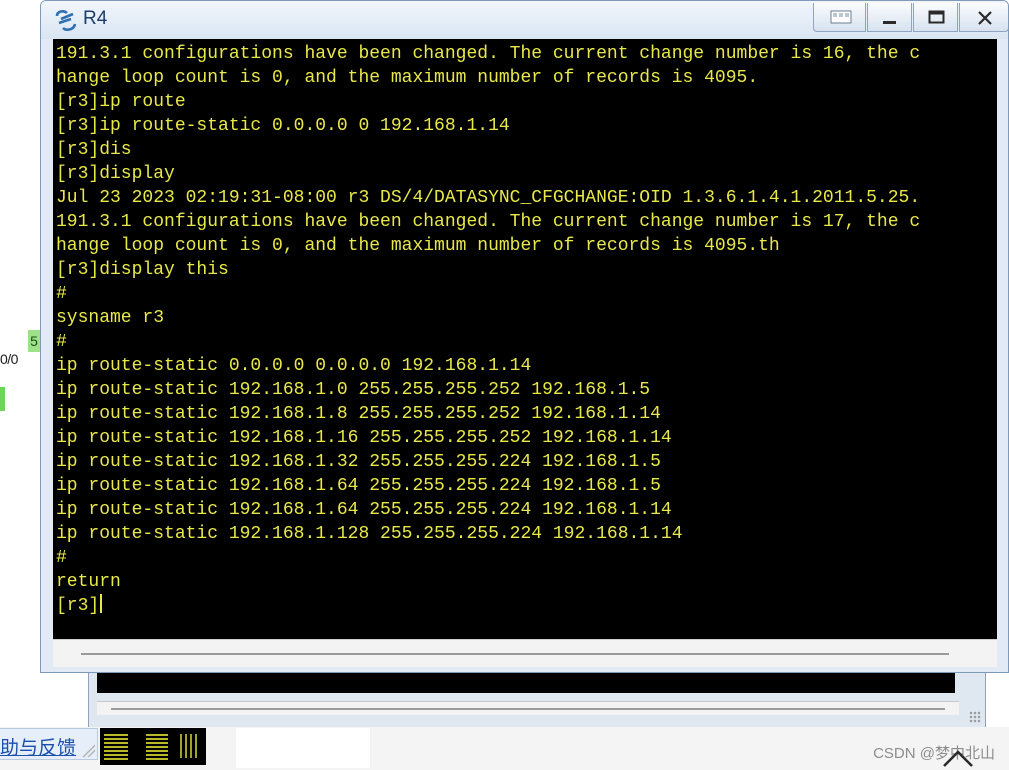 Image resolution: width=1009 pixels, height=770 pixels. Describe the element at coordinates (515, 654) in the screenshot. I see `scroll-track` at that location.